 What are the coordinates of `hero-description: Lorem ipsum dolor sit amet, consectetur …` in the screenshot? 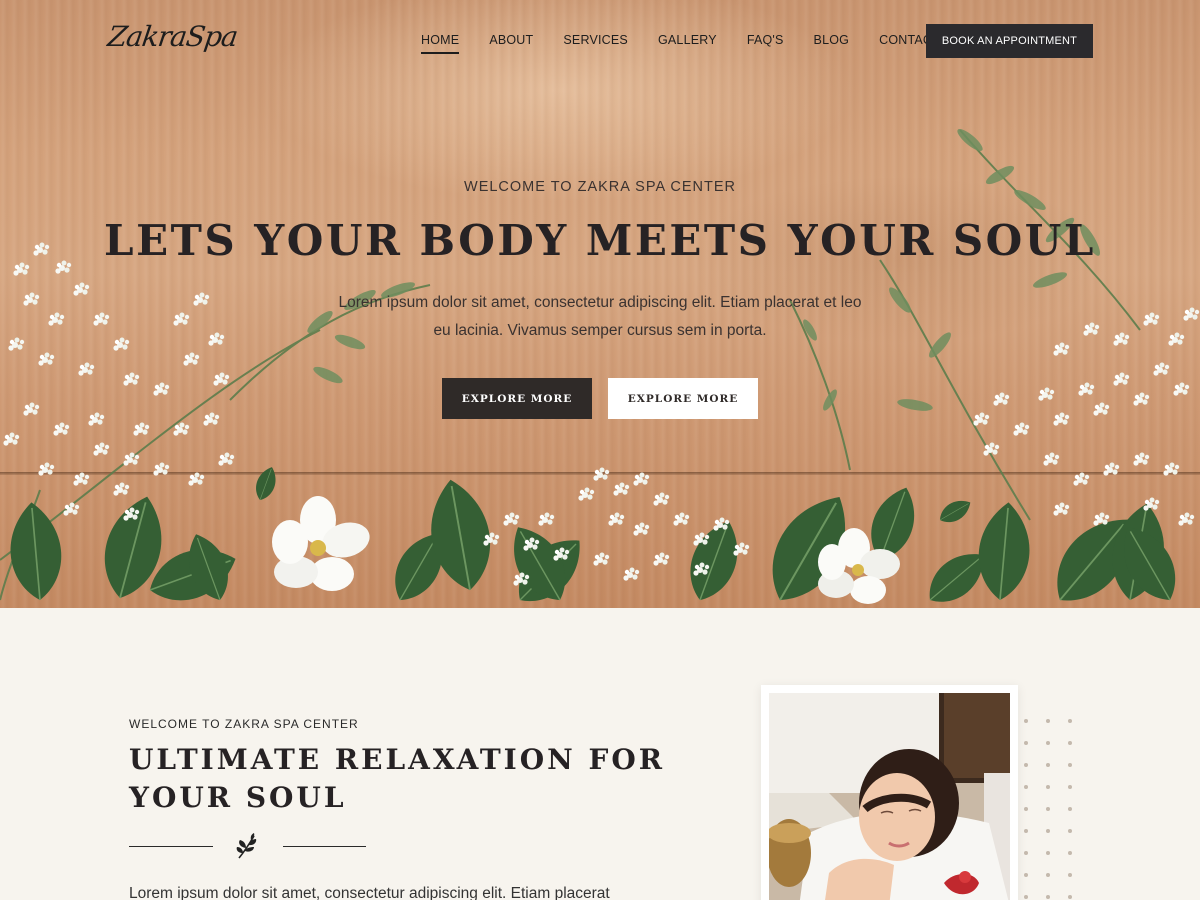 It's located at (600, 316).